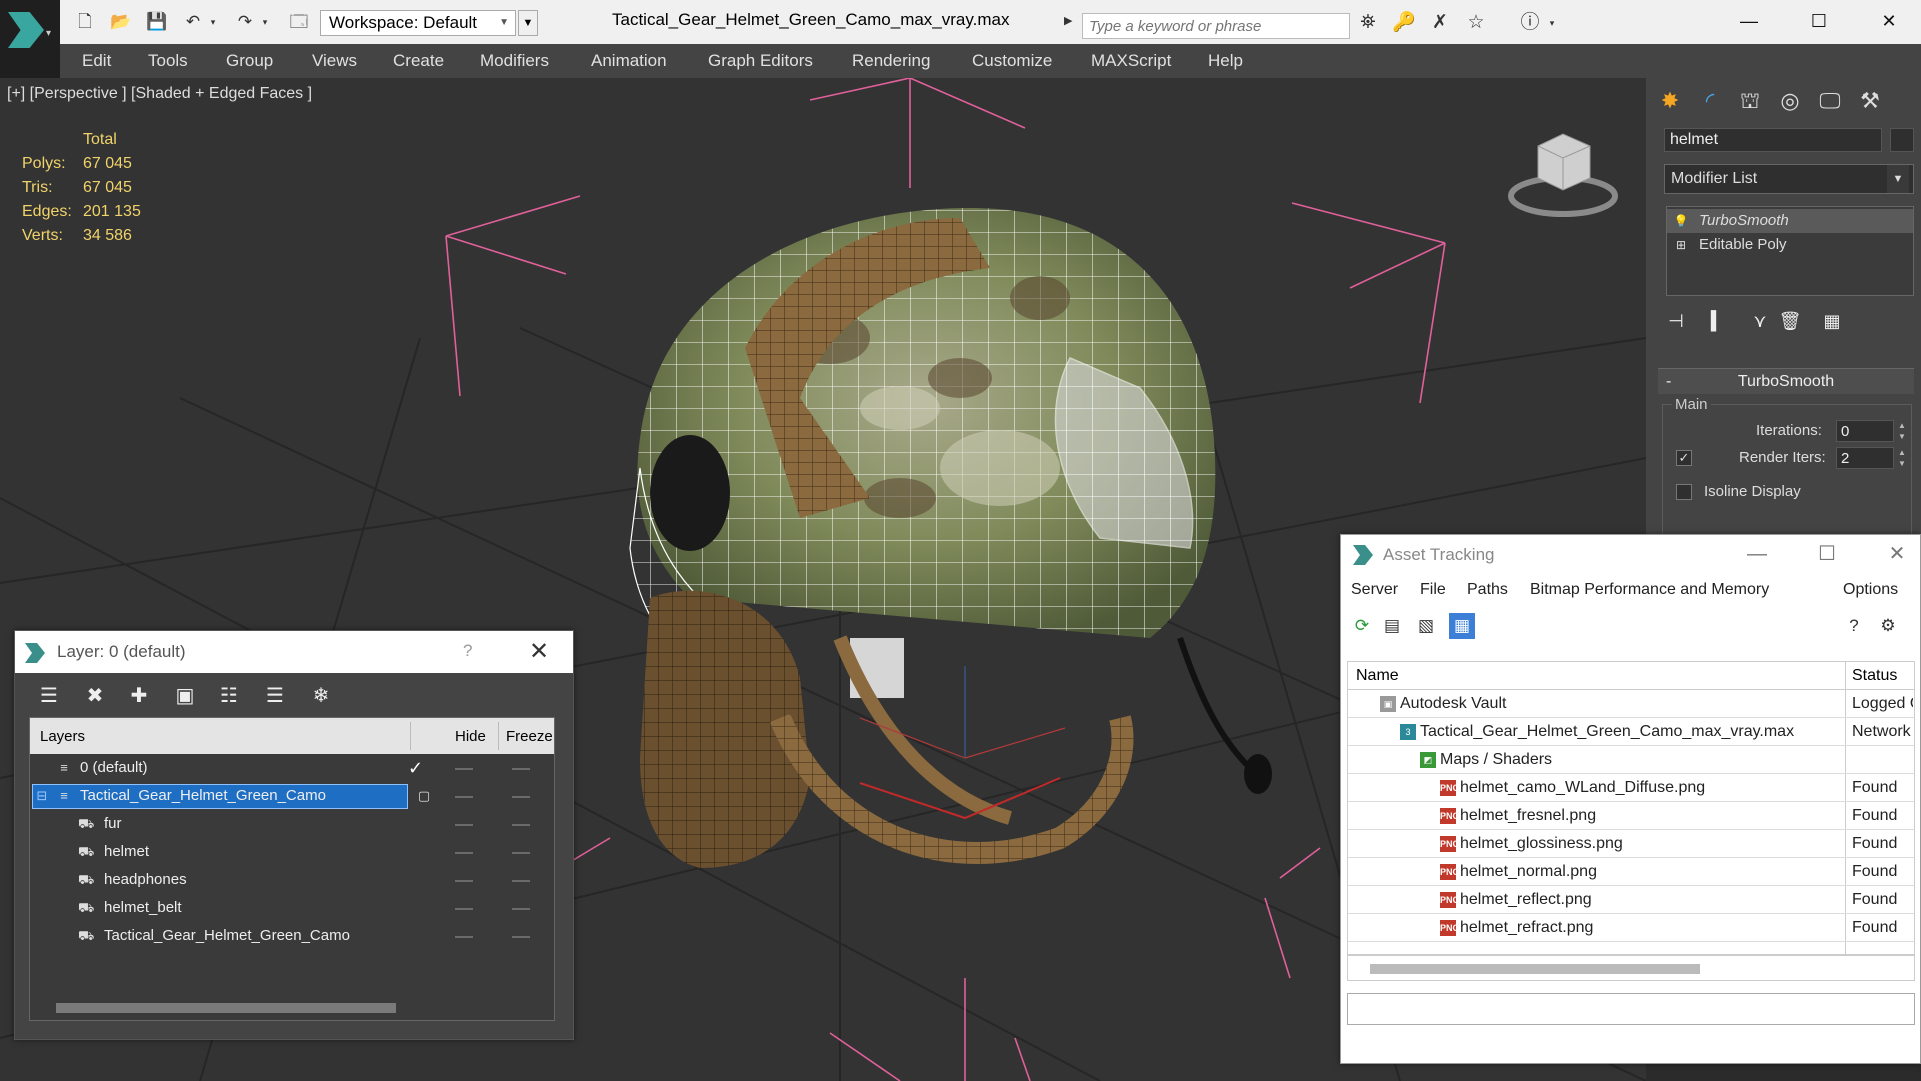 The width and height of the screenshot is (1921, 1081). I want to click on make-unique-icon: ⋎, so click(1760, 321).